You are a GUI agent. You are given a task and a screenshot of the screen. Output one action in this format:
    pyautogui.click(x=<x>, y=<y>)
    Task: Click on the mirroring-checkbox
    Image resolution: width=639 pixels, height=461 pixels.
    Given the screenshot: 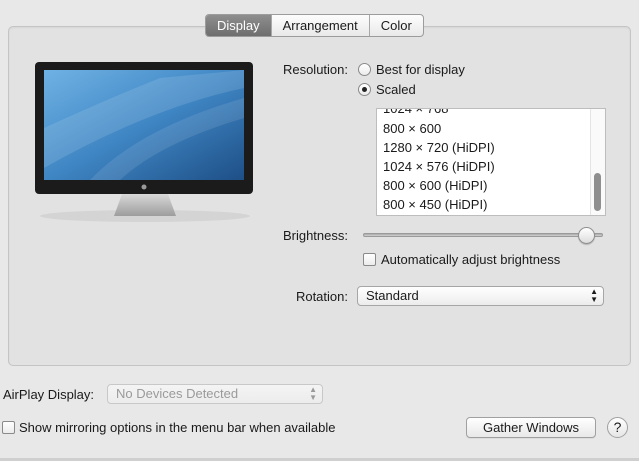 What is the action you would take?
    pyautogui.click(x=8, y=427)
    